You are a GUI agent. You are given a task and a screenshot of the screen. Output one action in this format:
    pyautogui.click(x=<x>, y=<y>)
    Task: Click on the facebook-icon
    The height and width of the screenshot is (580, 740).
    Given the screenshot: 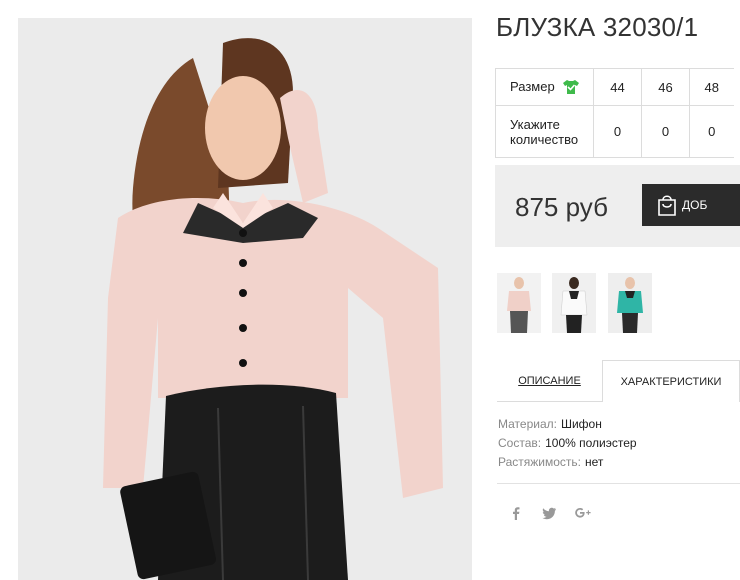 What is the action you would take?
    pyautogui.click(x=516, y=514)
    